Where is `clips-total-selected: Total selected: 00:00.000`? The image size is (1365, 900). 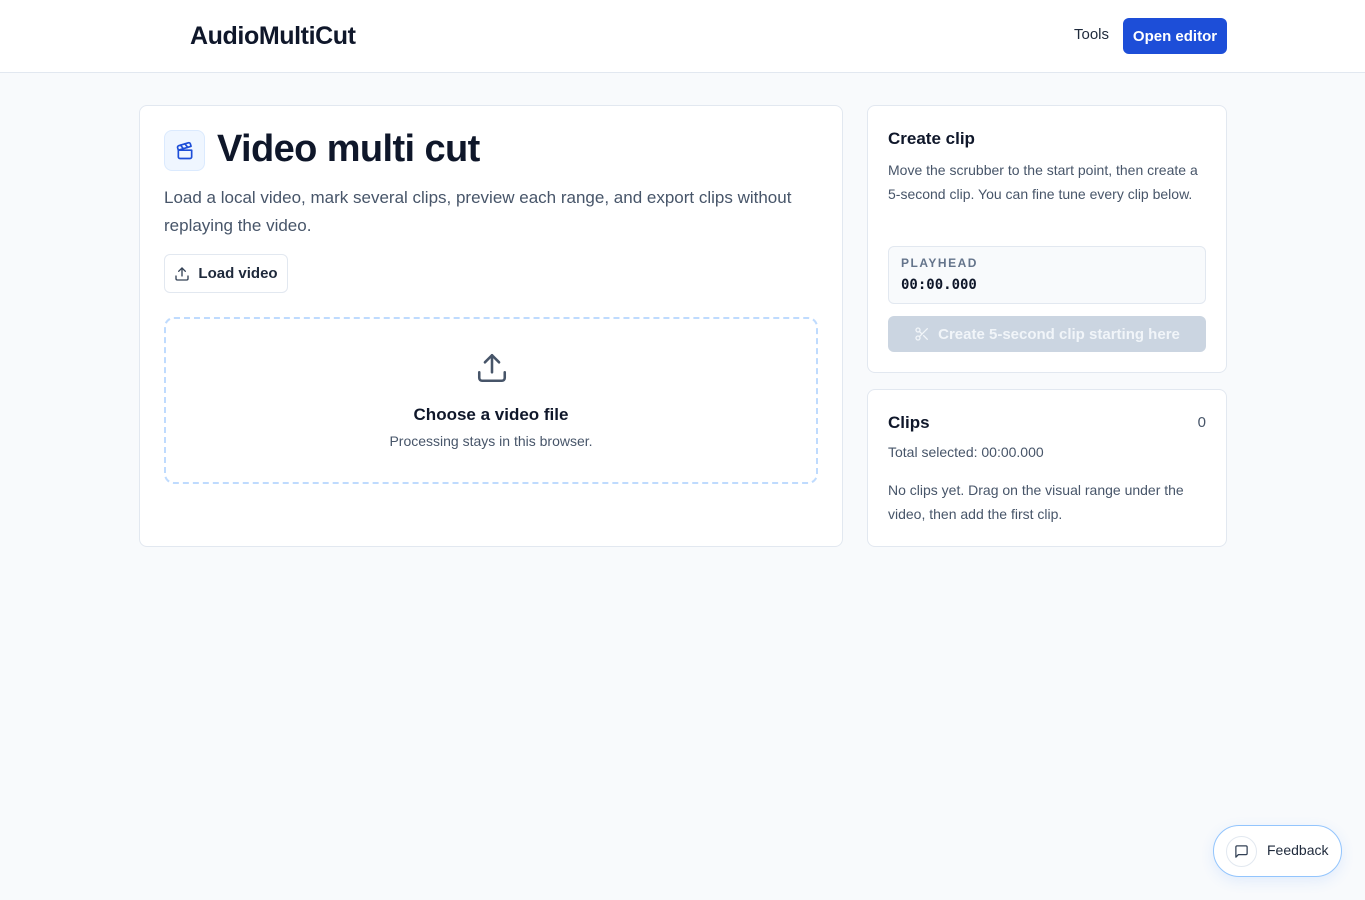
clips-total-selected: Total selected: 00:00.000 is located at coordinates (966, 452).